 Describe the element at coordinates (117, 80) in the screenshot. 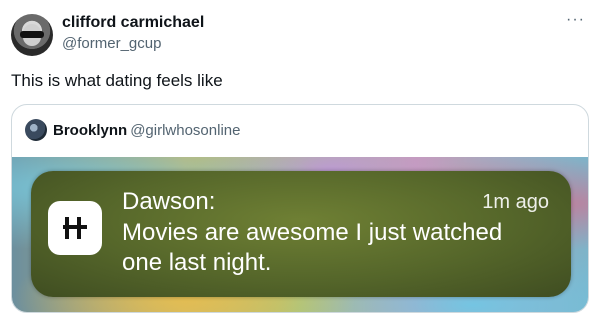

I see `tweet-text: This is what dating feels like` at that location.